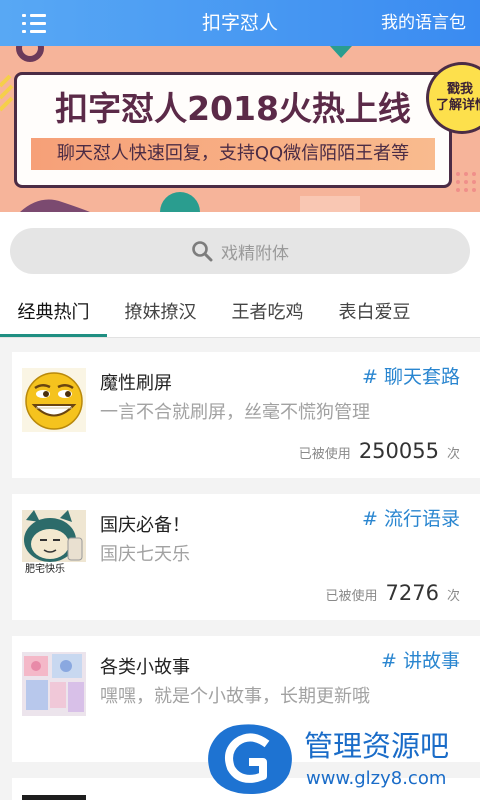 The image size is (480, 800). What do you see at coordinates (420, 661) in the screenshot?
I see `item-category-tag: # 讲故事` at bounding box center [420, 661].